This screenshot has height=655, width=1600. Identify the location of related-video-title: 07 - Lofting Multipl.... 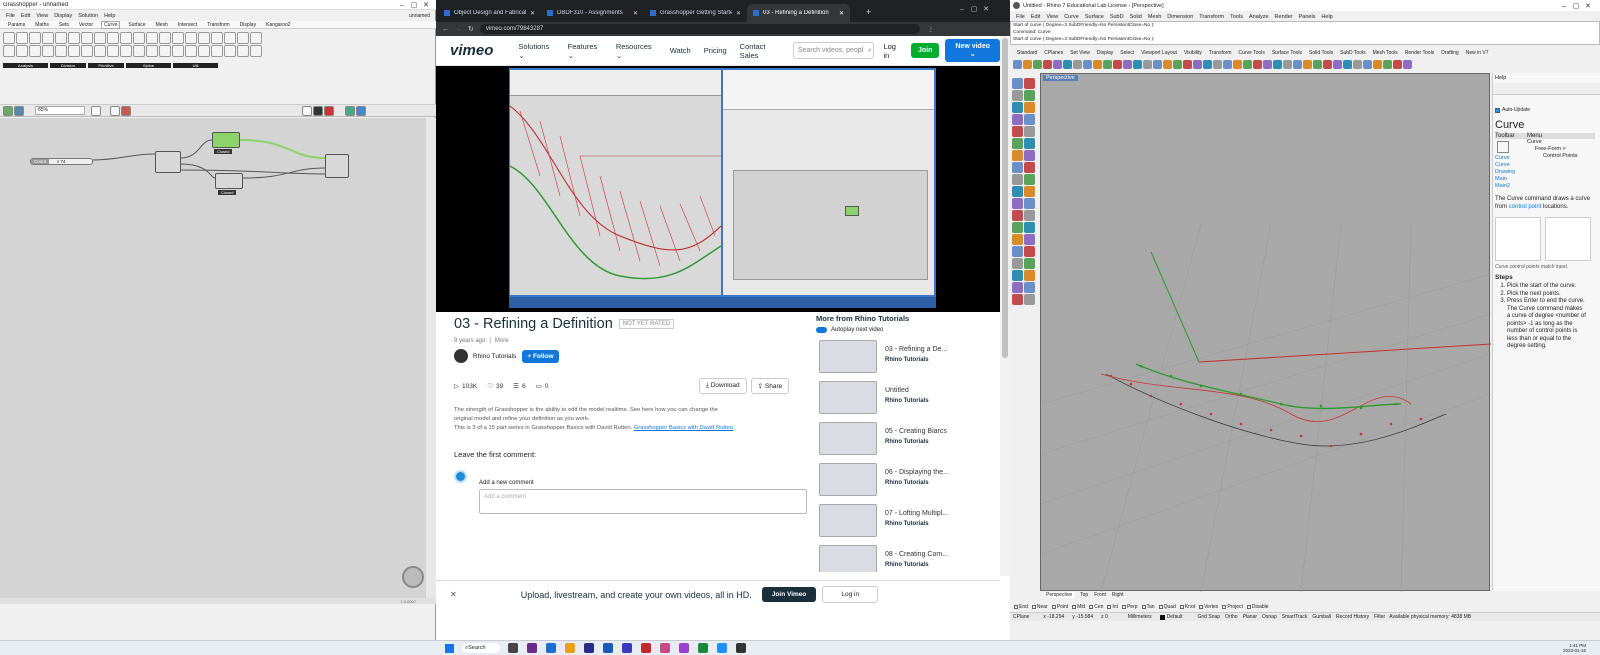
(916, 513).